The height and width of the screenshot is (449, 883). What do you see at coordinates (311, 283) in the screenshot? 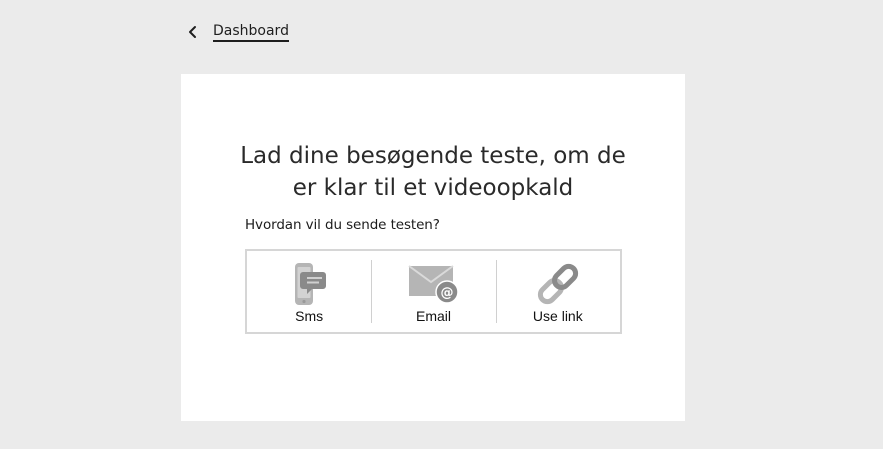
I see `phone-message-icon` at bounding box center [311, 283].